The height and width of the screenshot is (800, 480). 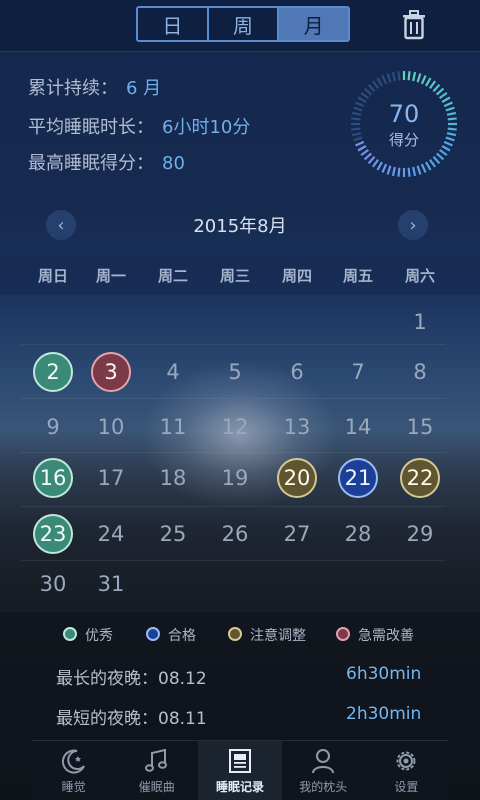 I want to click on bottom-tab-bar: 睡觉 催眠曲 睡眠记录 我的枕头 设置, so click(x=240, y=770).